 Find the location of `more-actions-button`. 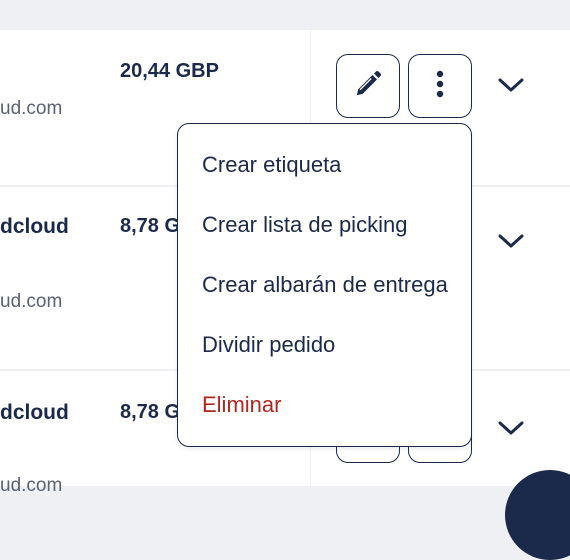

more-actions-button is located at coordinates (440, 86).